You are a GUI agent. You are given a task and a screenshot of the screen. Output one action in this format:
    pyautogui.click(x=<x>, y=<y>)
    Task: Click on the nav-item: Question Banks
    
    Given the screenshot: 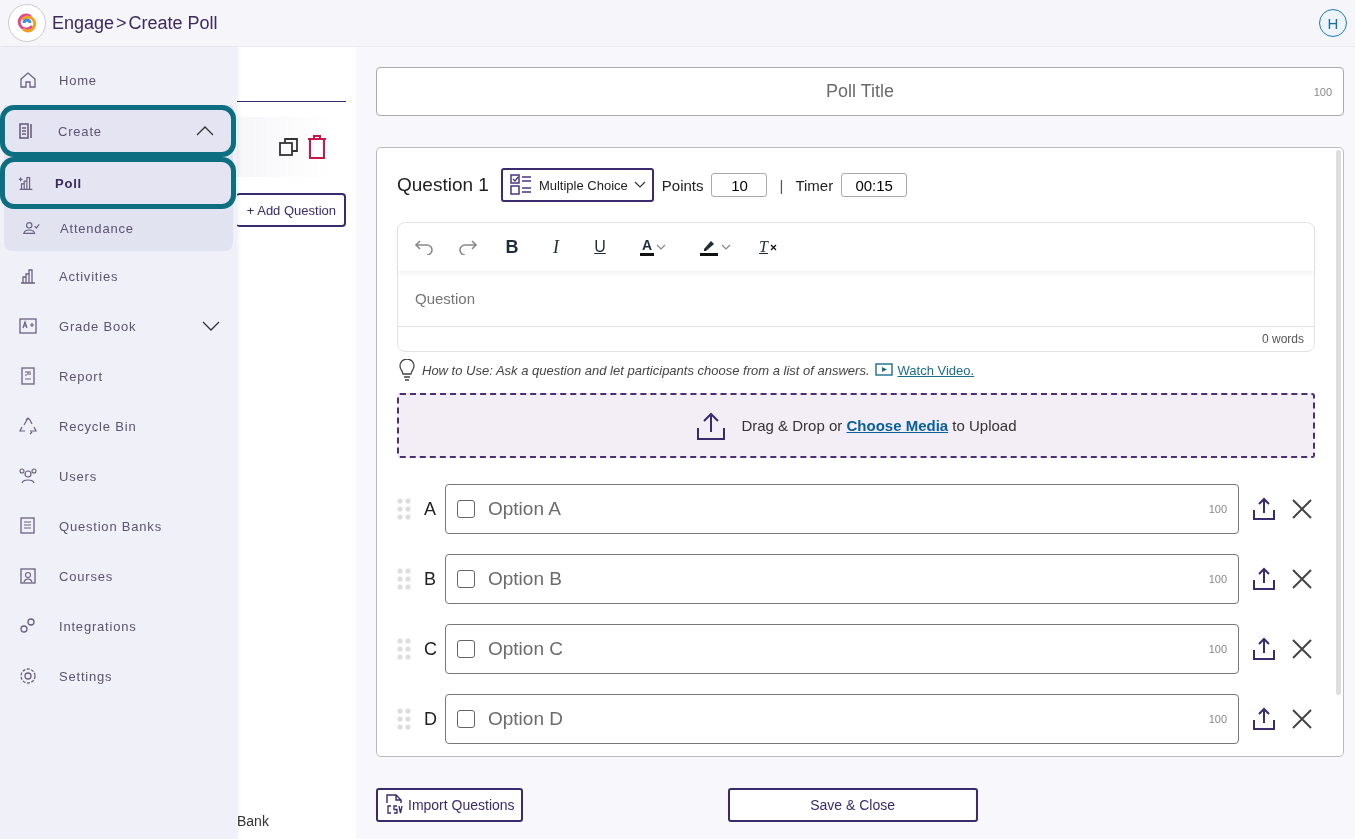 What is the action you would take?
    pyautogui.click(x=118, y=526)
    